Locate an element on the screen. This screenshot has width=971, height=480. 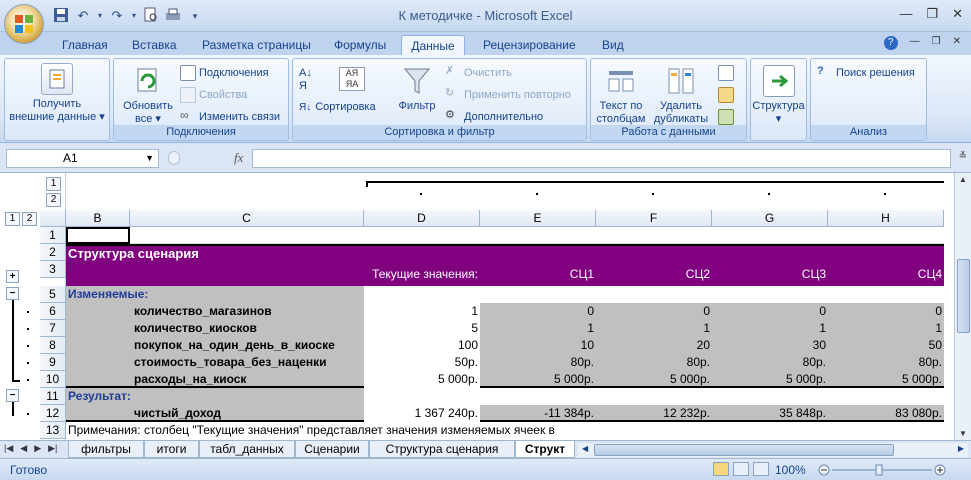
remove-duplicates-button: Удалить дубликаты is located at coordinates (681, 95).